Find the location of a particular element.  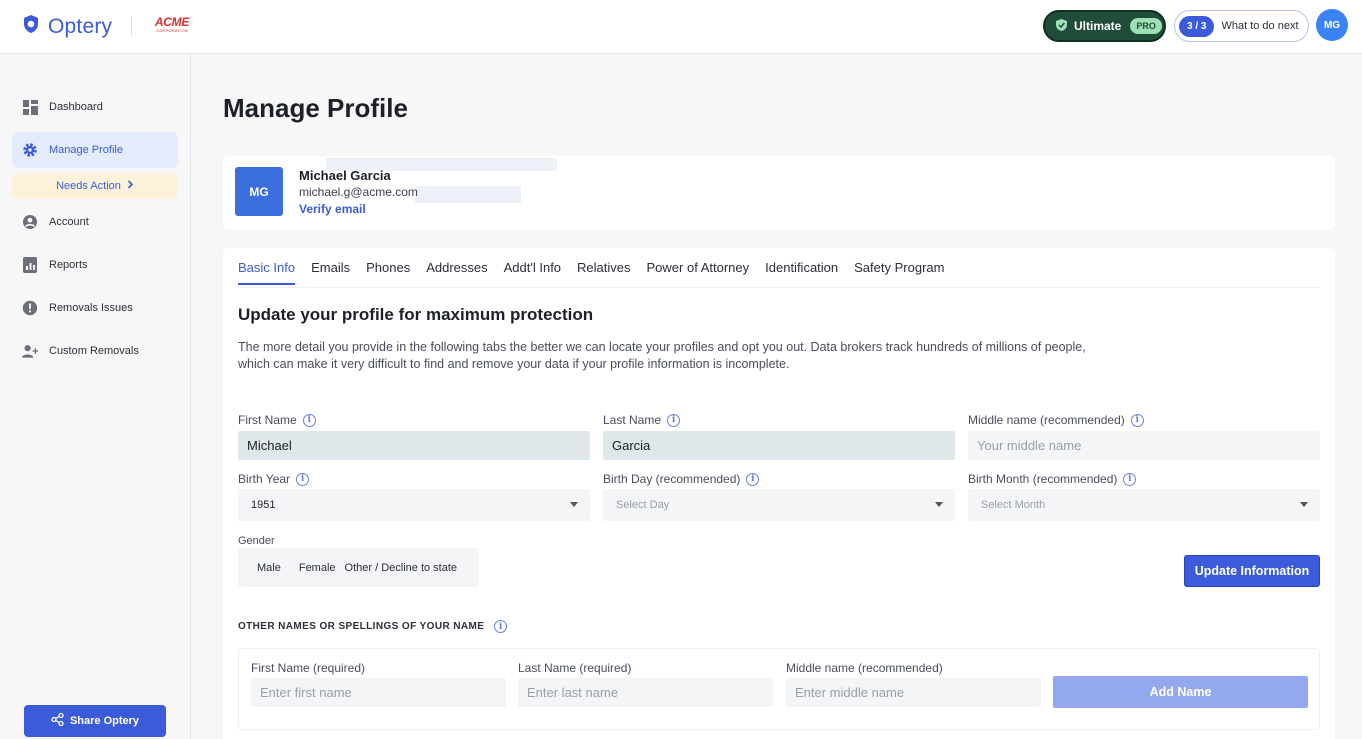

birth-day-select: Select Day is located at coordinates (779, 505).